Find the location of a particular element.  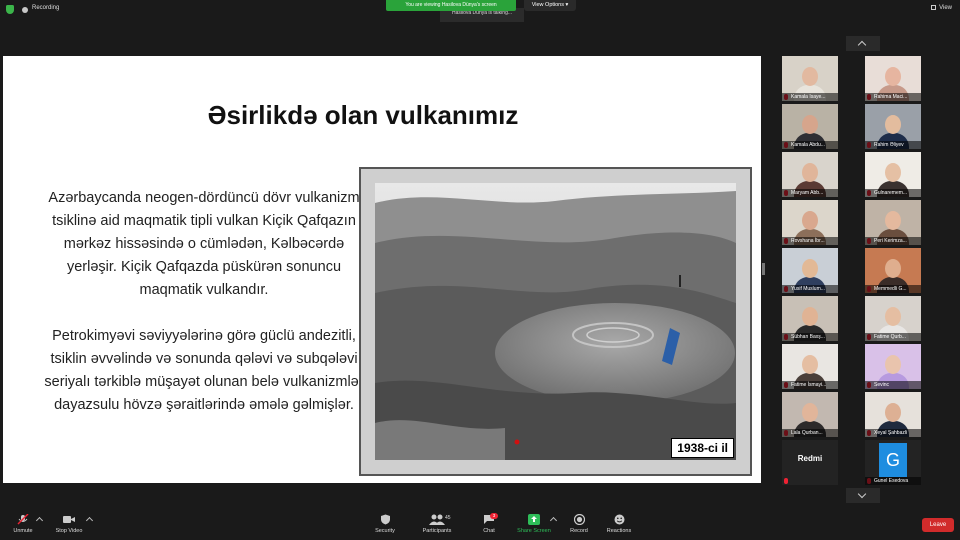

video-camera-icon is located at coordinates (69, 519).